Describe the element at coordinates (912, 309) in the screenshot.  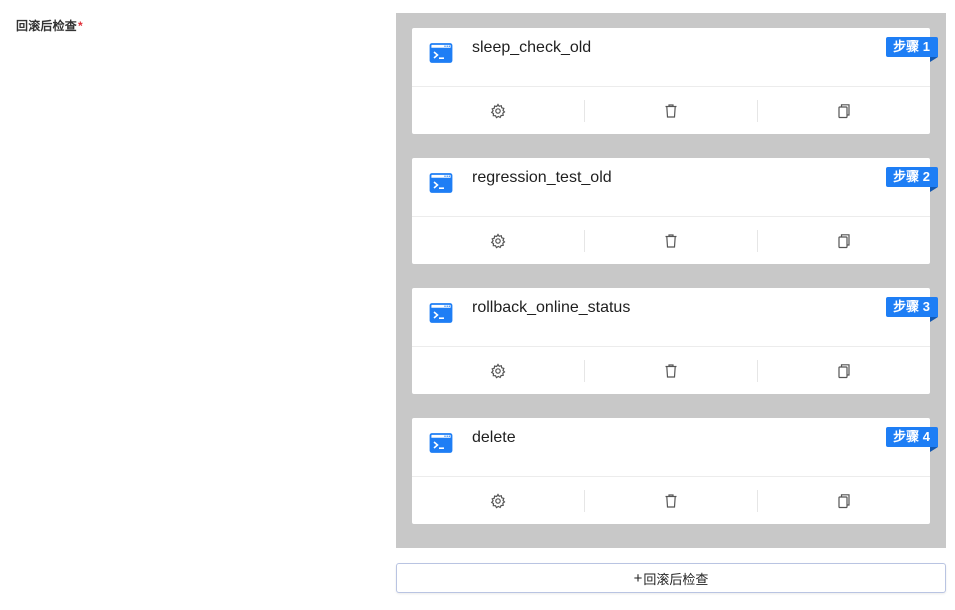
I see `step-badge: 步骤 3` at that location.